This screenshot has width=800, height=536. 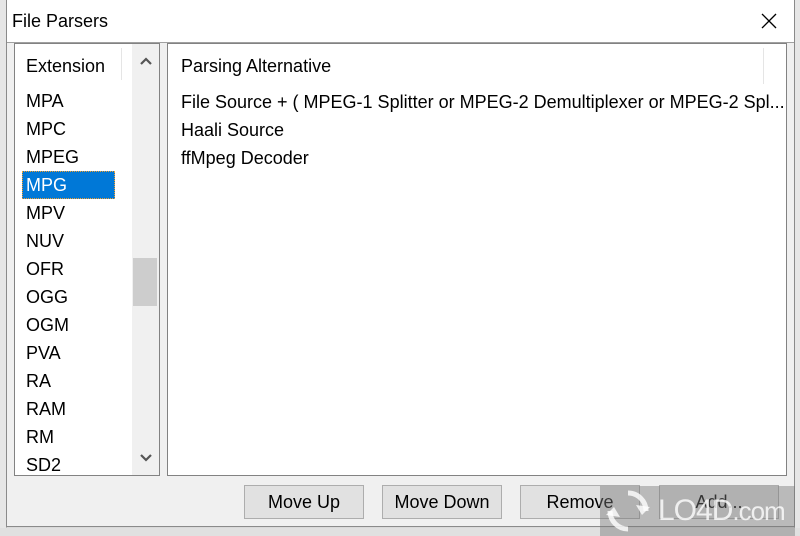 What do you see at coordinates (304, 502) in the screenshot?
I see `move-up-button: Move Up` at bounding box center [304, 502].